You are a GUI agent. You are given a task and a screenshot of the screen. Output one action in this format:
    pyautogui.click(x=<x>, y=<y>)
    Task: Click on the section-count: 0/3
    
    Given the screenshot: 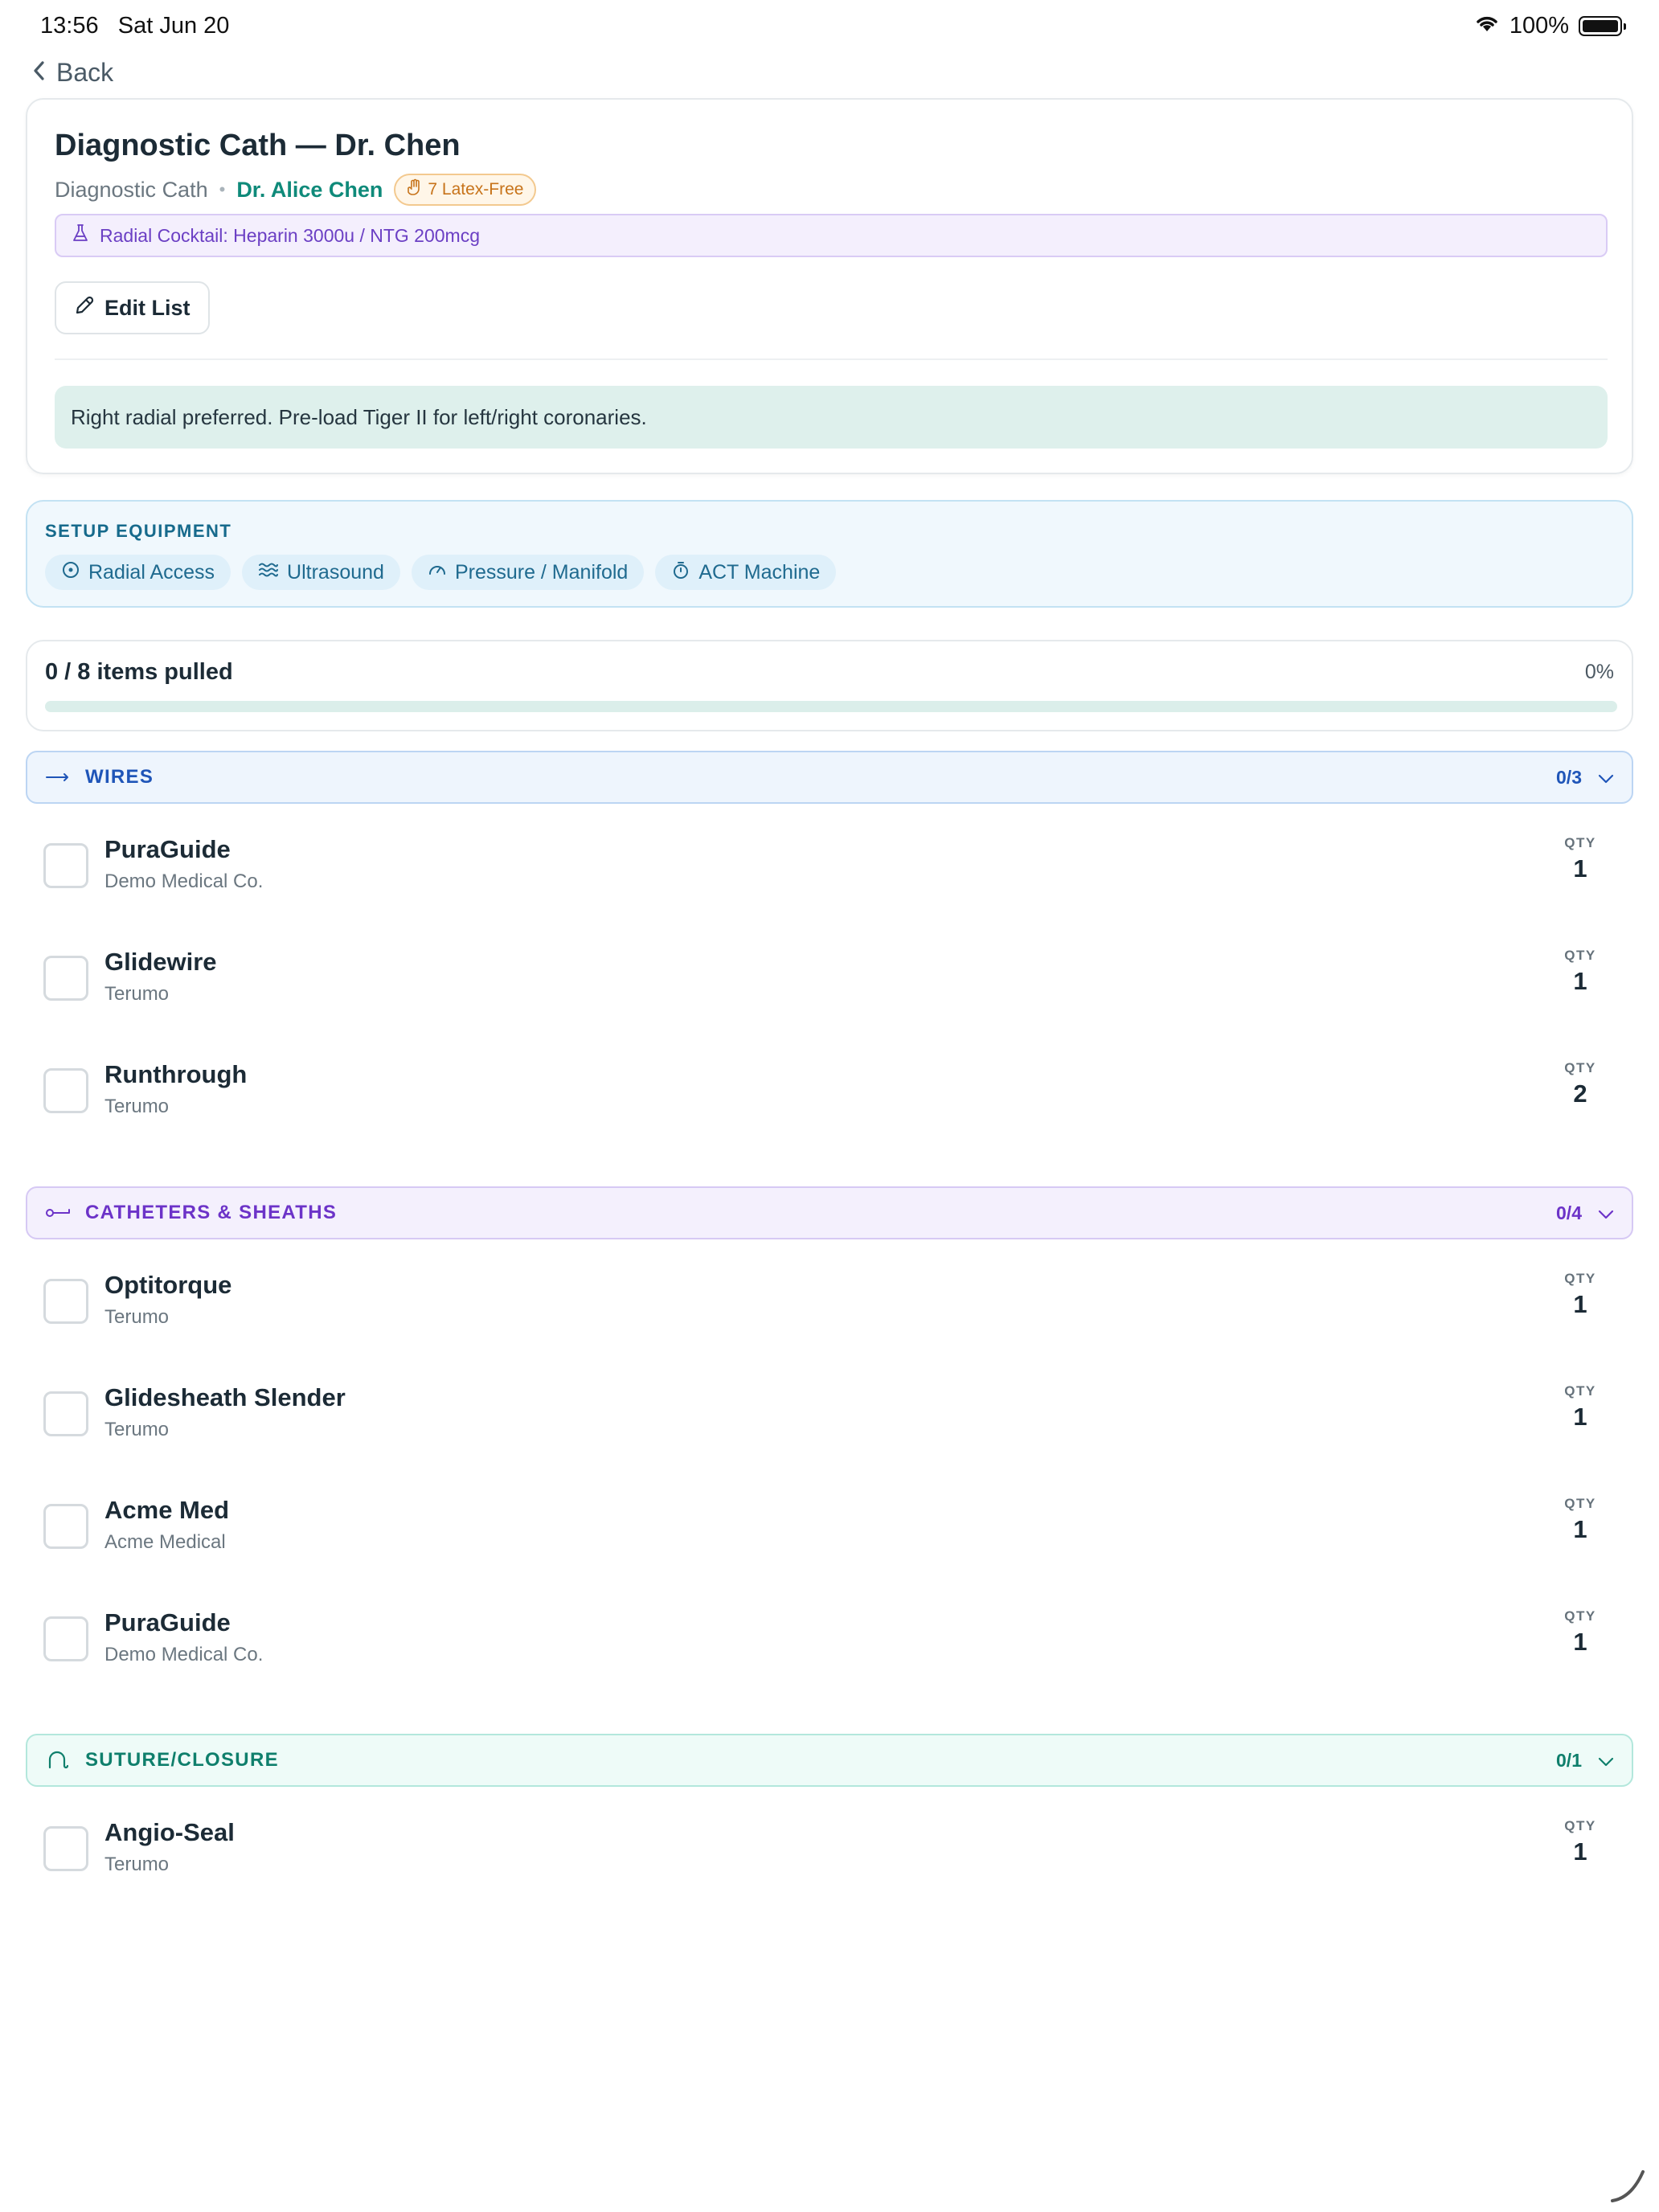 What is the action you would take?
    pyautogui.click(x=1569, y=777)
    